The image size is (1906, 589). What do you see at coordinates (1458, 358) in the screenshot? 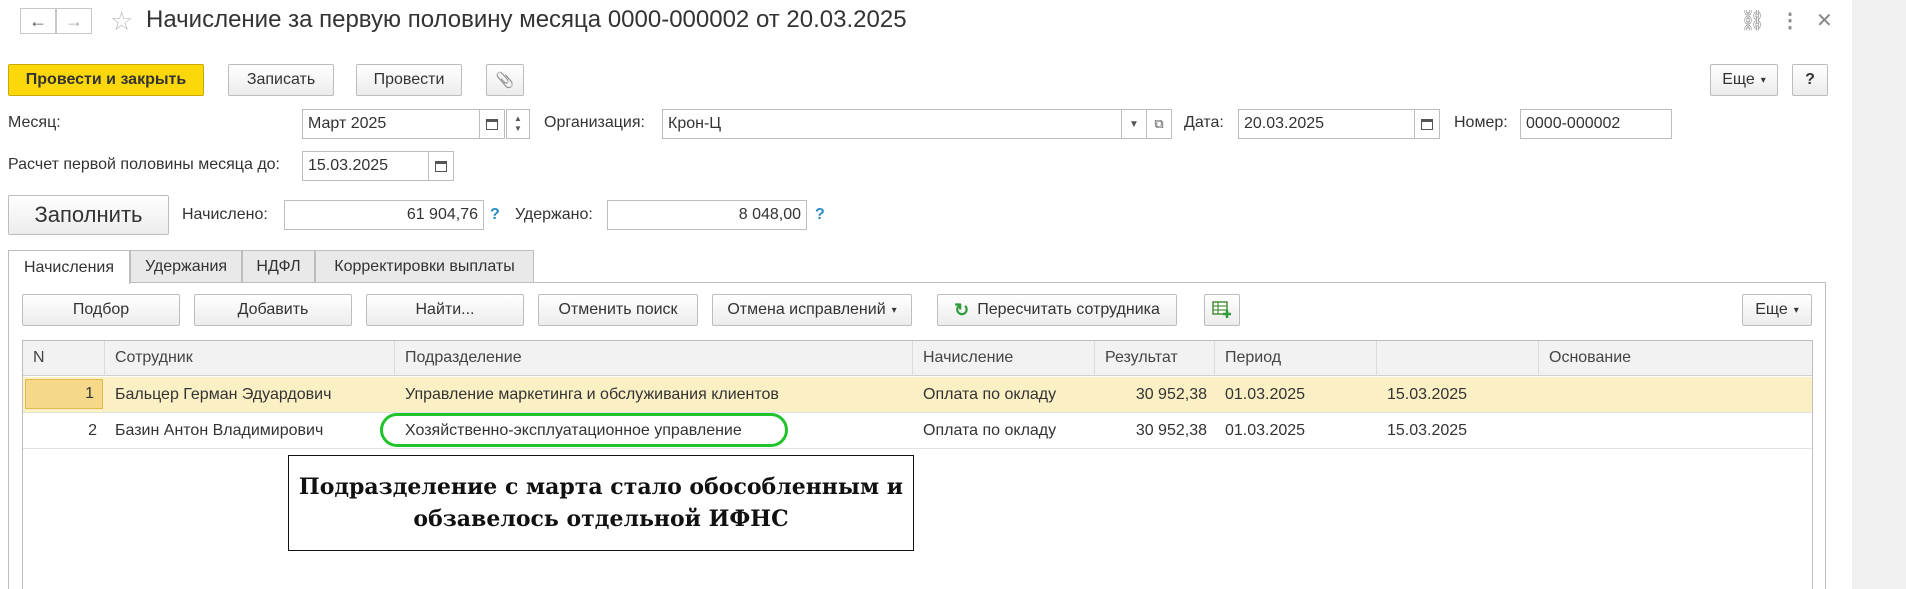
I see `column-header-period-end` at bounding box center [1458, 358].